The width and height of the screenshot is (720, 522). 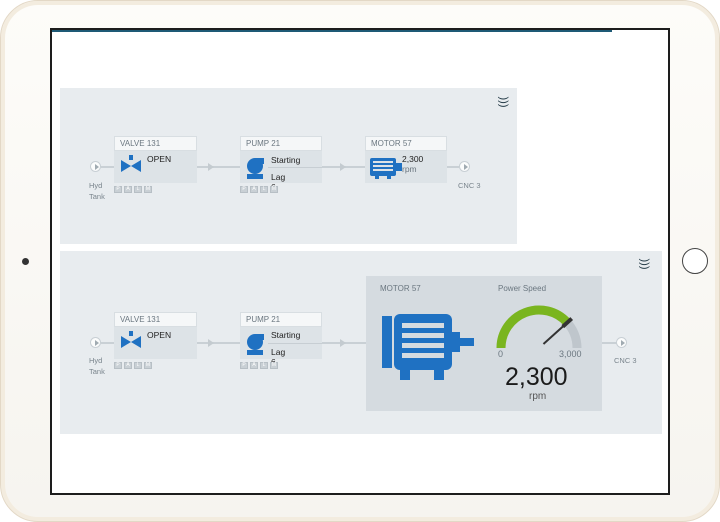 What do you see at coordinates (25, 261) in the screenshot?
I see `camera-icon` at bounding box center [25, 261].